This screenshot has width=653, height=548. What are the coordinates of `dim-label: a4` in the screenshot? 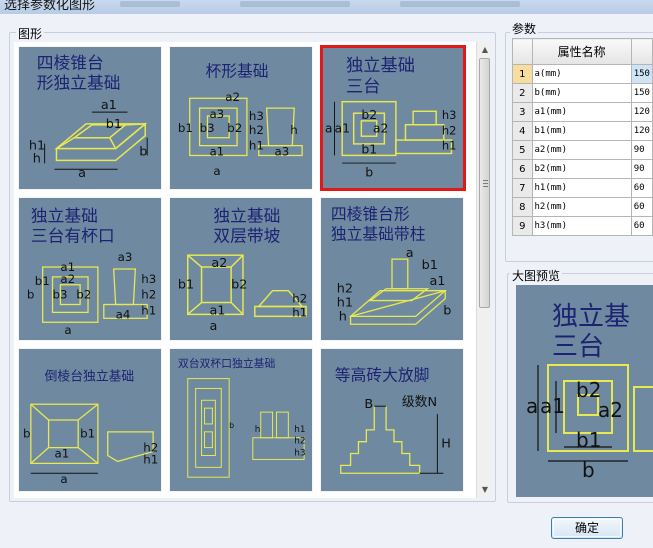 It's located at (123, 314).